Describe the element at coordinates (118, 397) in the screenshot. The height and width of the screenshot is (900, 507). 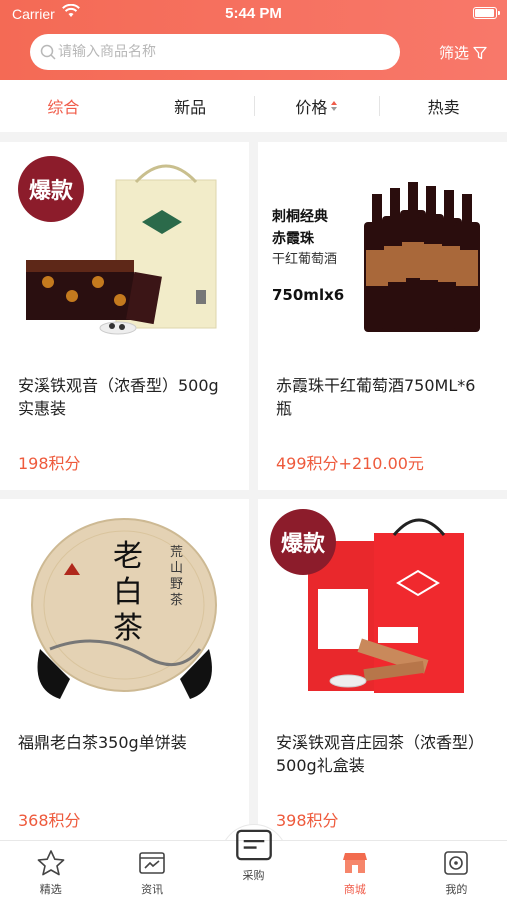
I see `product-title: 安溪铁观音（浓香型）500g实惠装` at that location.